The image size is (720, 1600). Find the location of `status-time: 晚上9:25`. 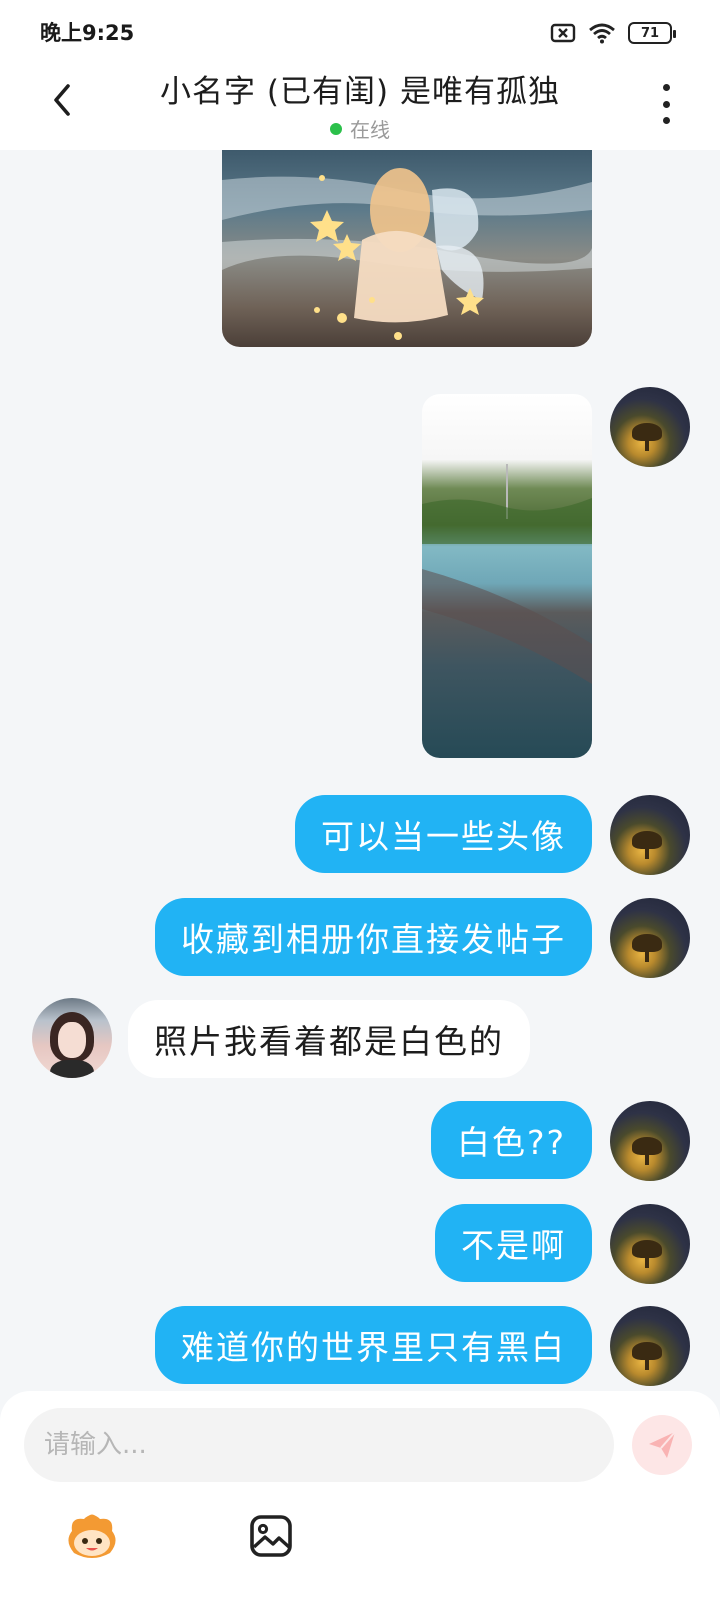

status-time: 晚上9:25 is located at coordinates (87, 33).